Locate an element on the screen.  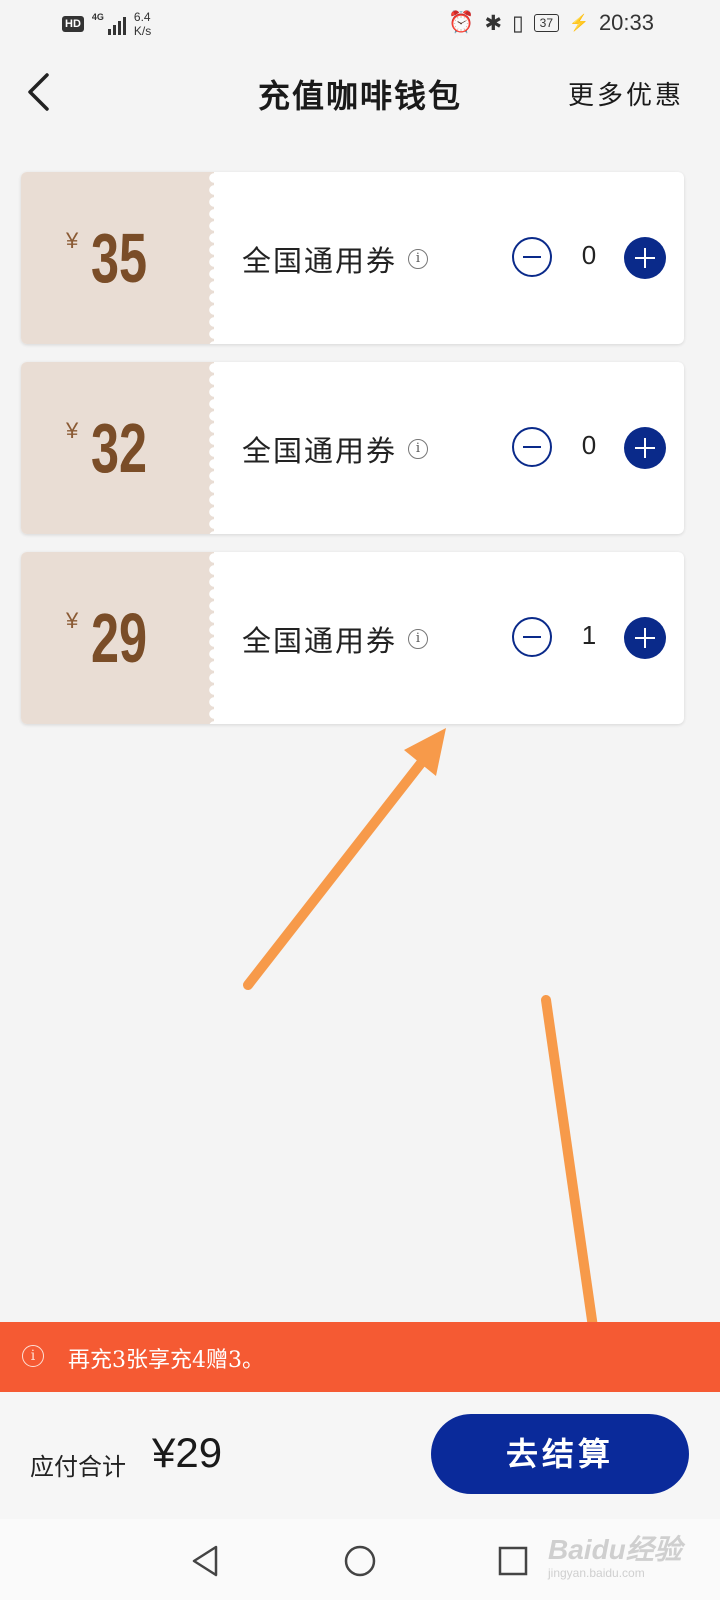
coupon-stub: ¥ 32 is located at coordinates (121, 448).